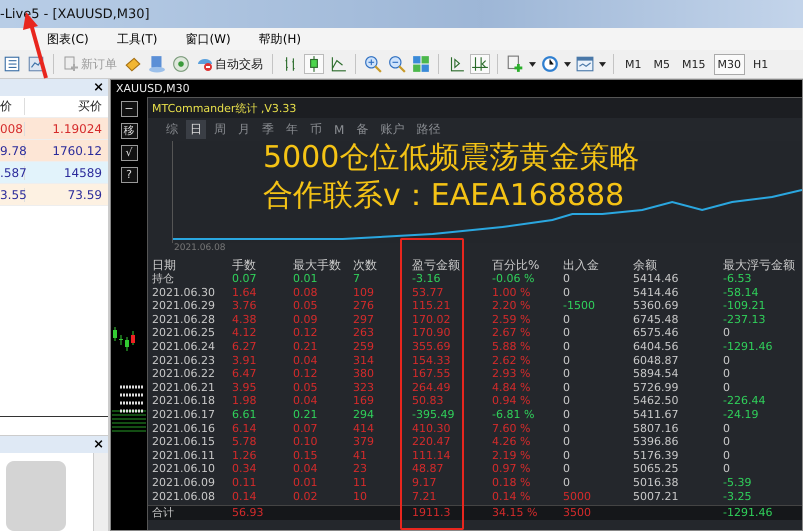  What do you see at coordinates (268, 129) in the screenshot?
I see `tab: 季` at bounding box center [268, 129].